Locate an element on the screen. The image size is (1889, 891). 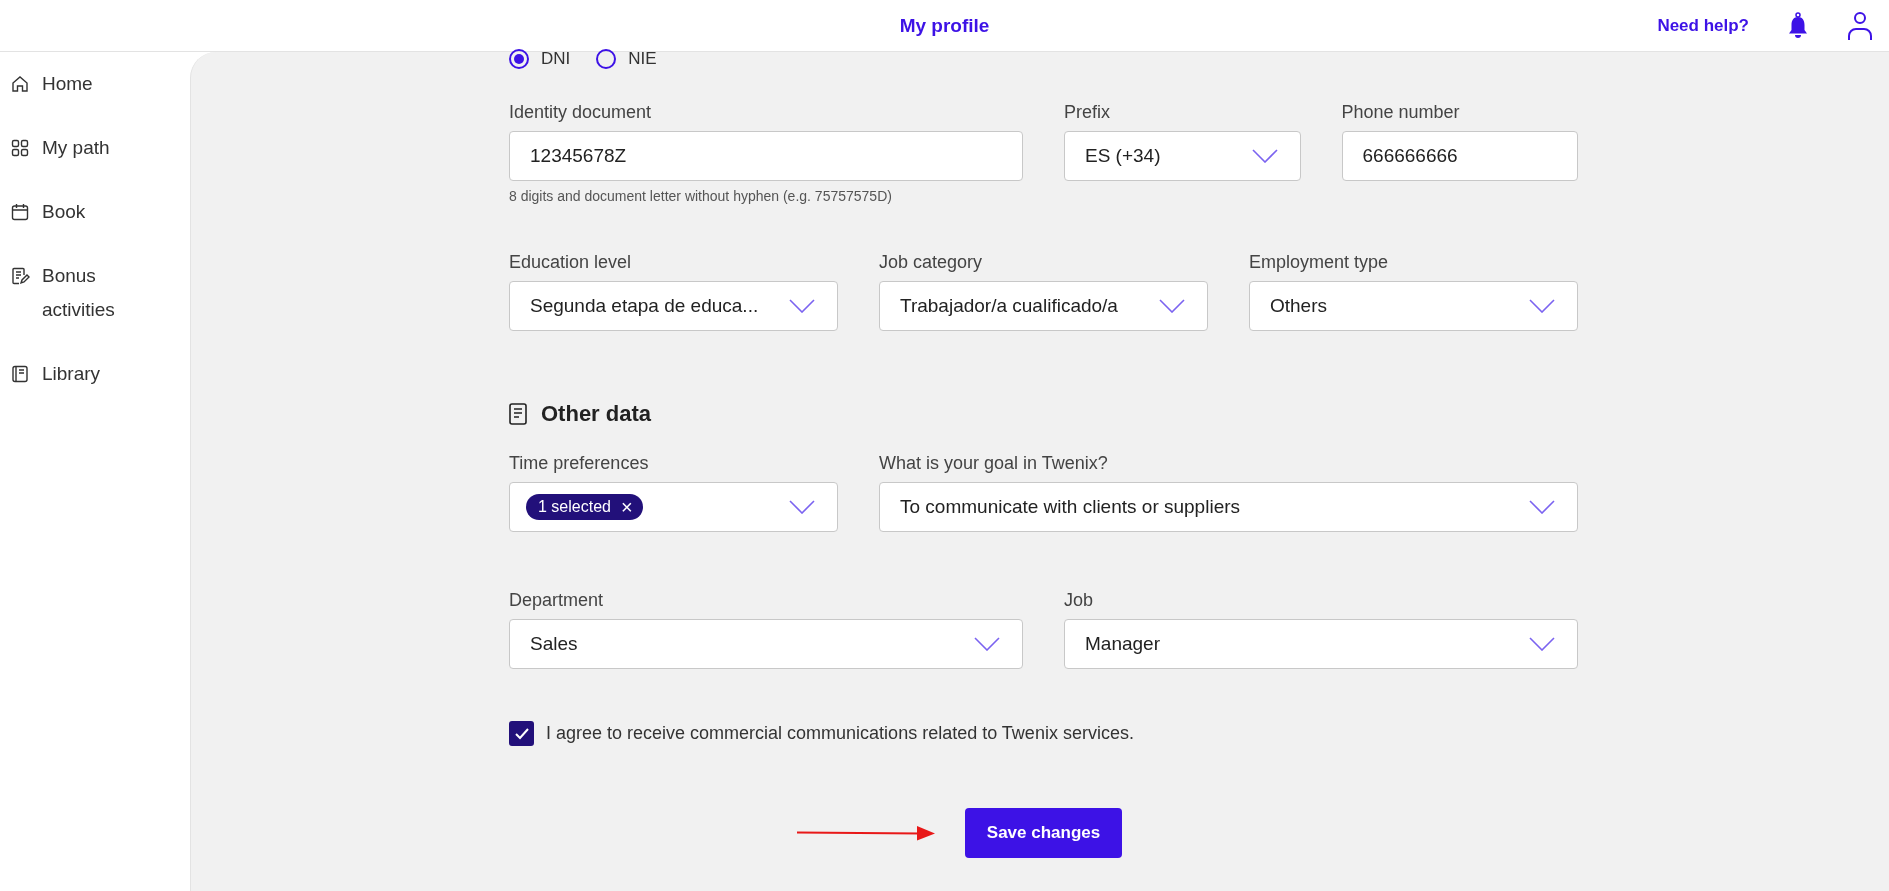
radio-option: DNI is located at coordinates (540, 59).